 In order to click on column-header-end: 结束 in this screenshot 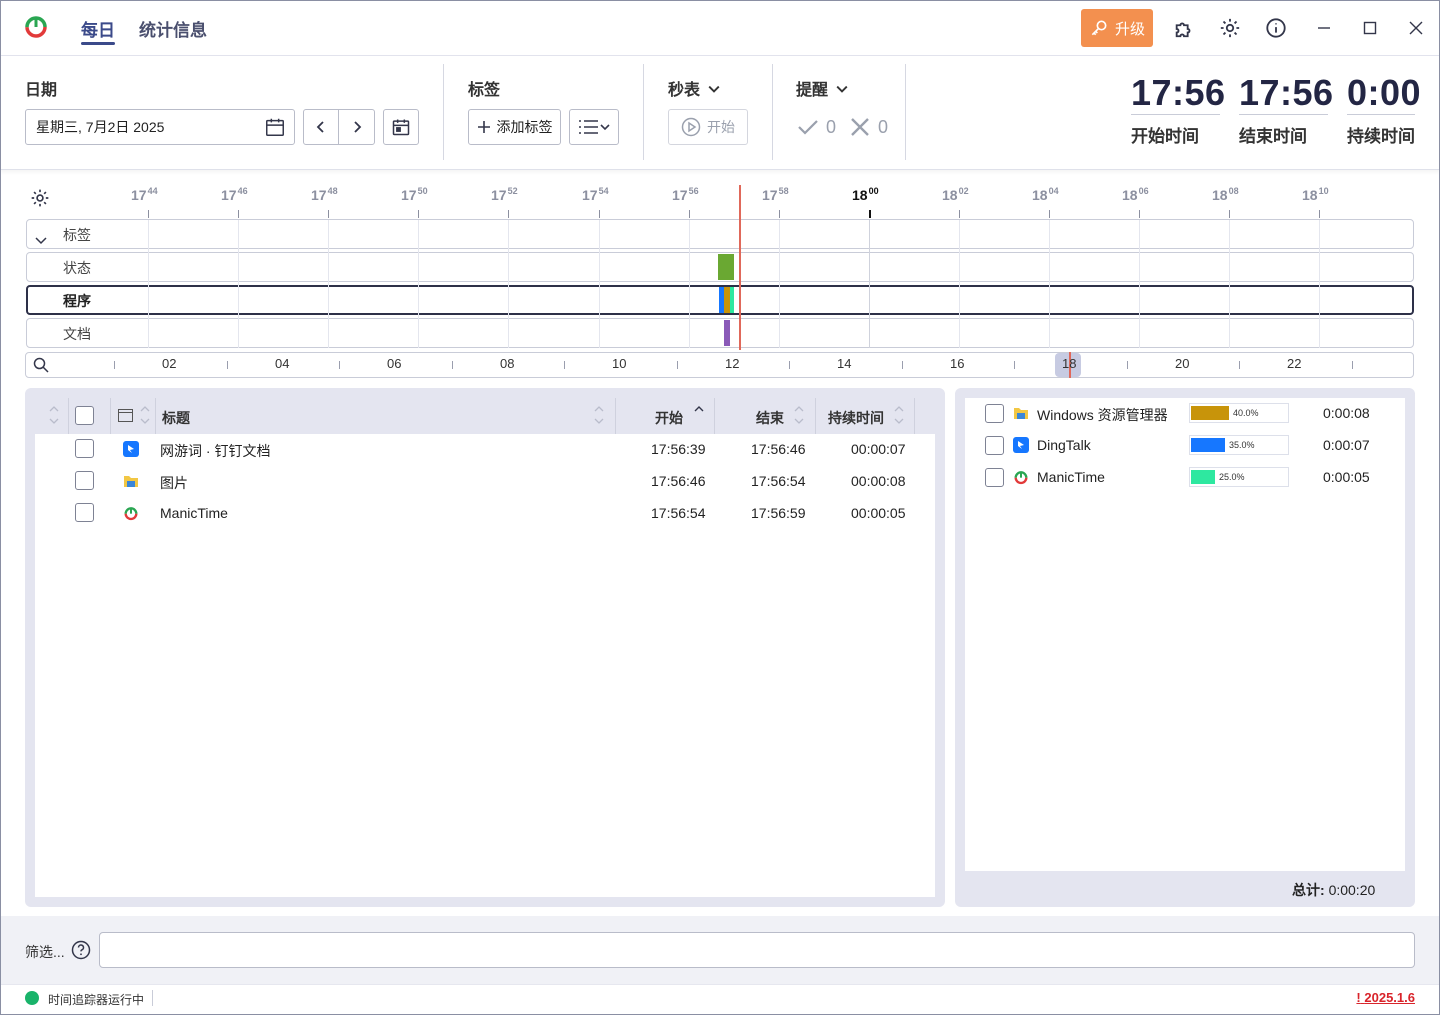, I will do `click(770, 418)`.